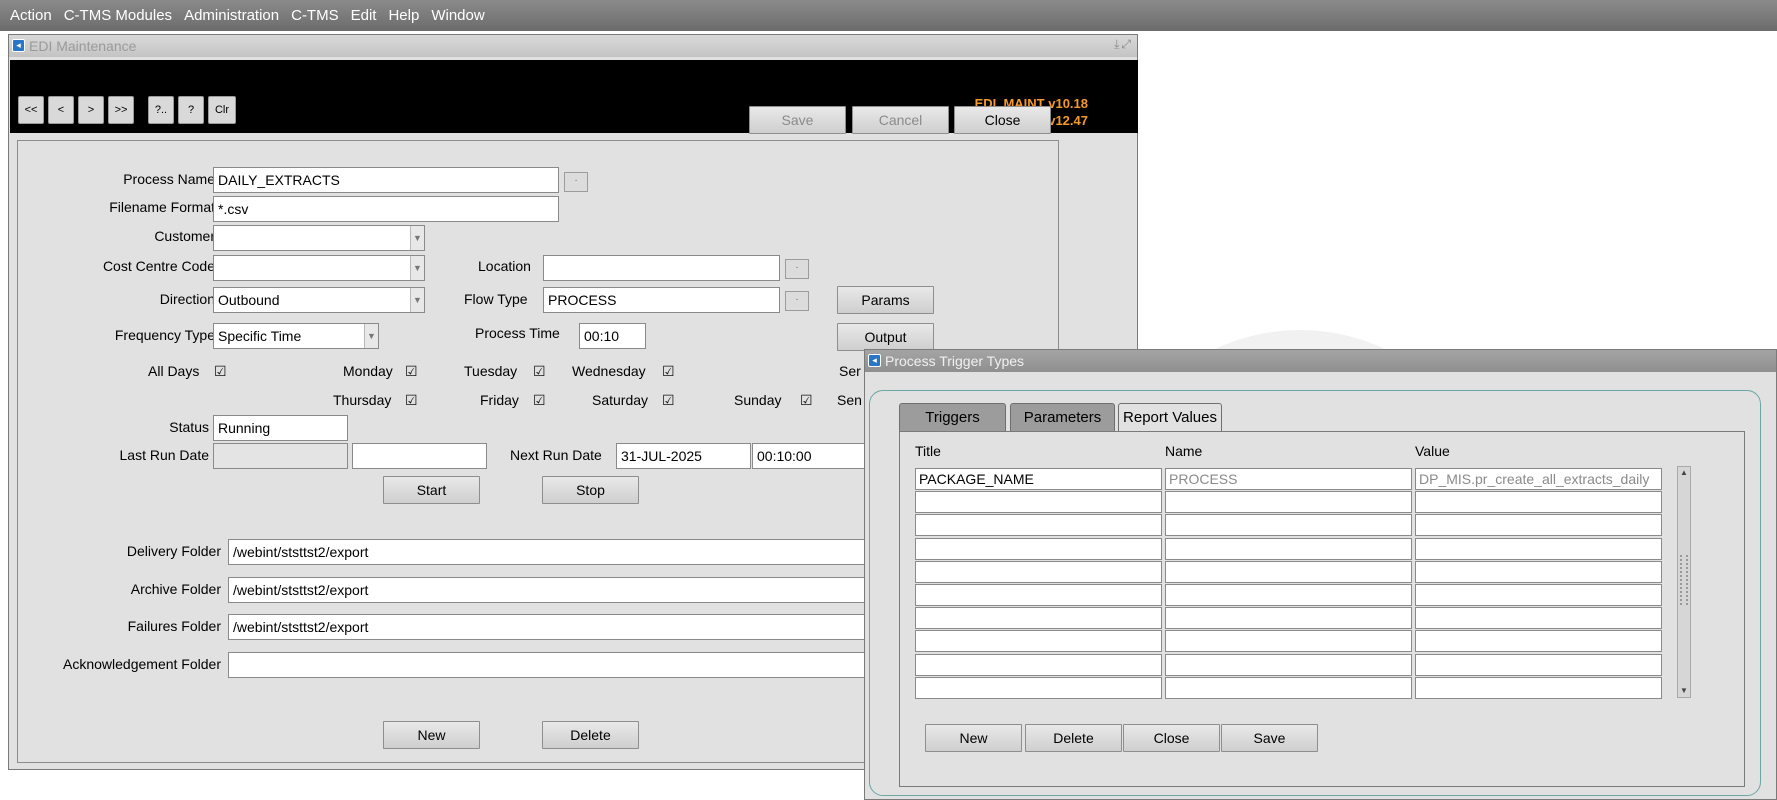 The image size is (1777, 800). I want to click on customer-select: ▼, so click(319, 238).